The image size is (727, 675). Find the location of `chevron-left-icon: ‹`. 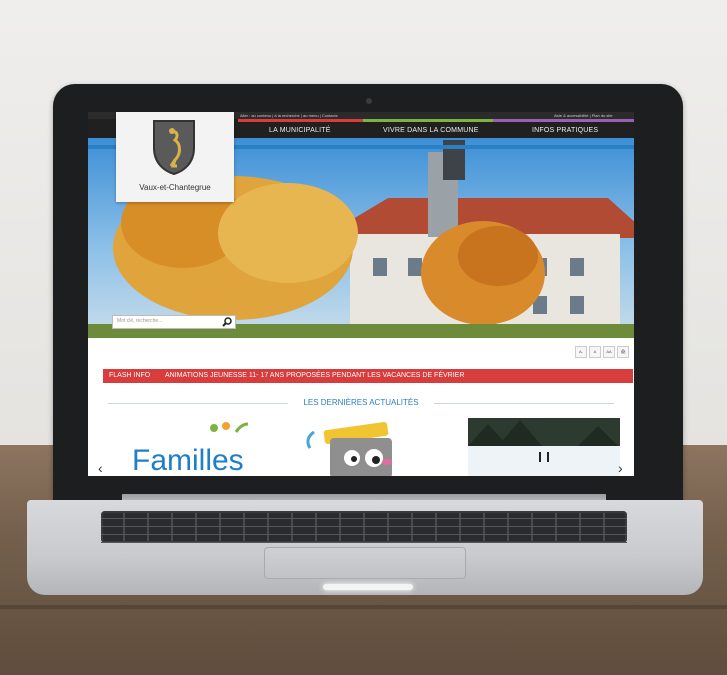

chevron-left-icon: ‹ is located at coordinates (100, 468).